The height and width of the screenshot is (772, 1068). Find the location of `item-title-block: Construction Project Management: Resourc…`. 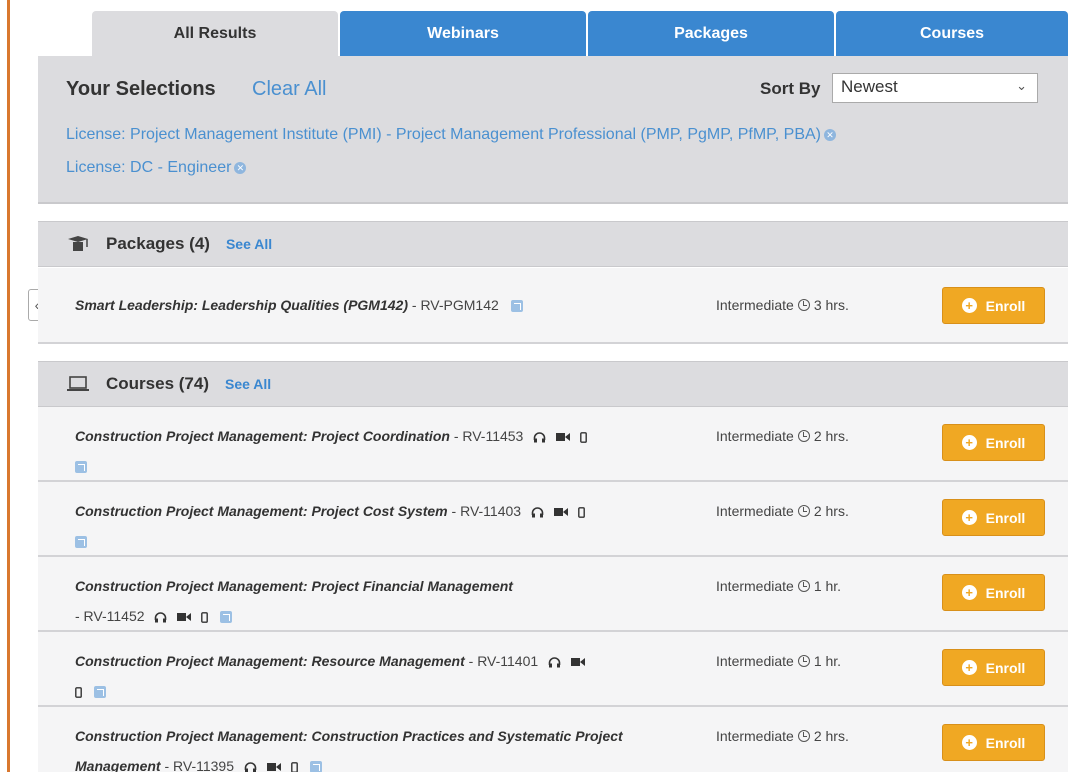

item-title-block: Construction Project Management: Resourc… is located at coordinates (375, 676).